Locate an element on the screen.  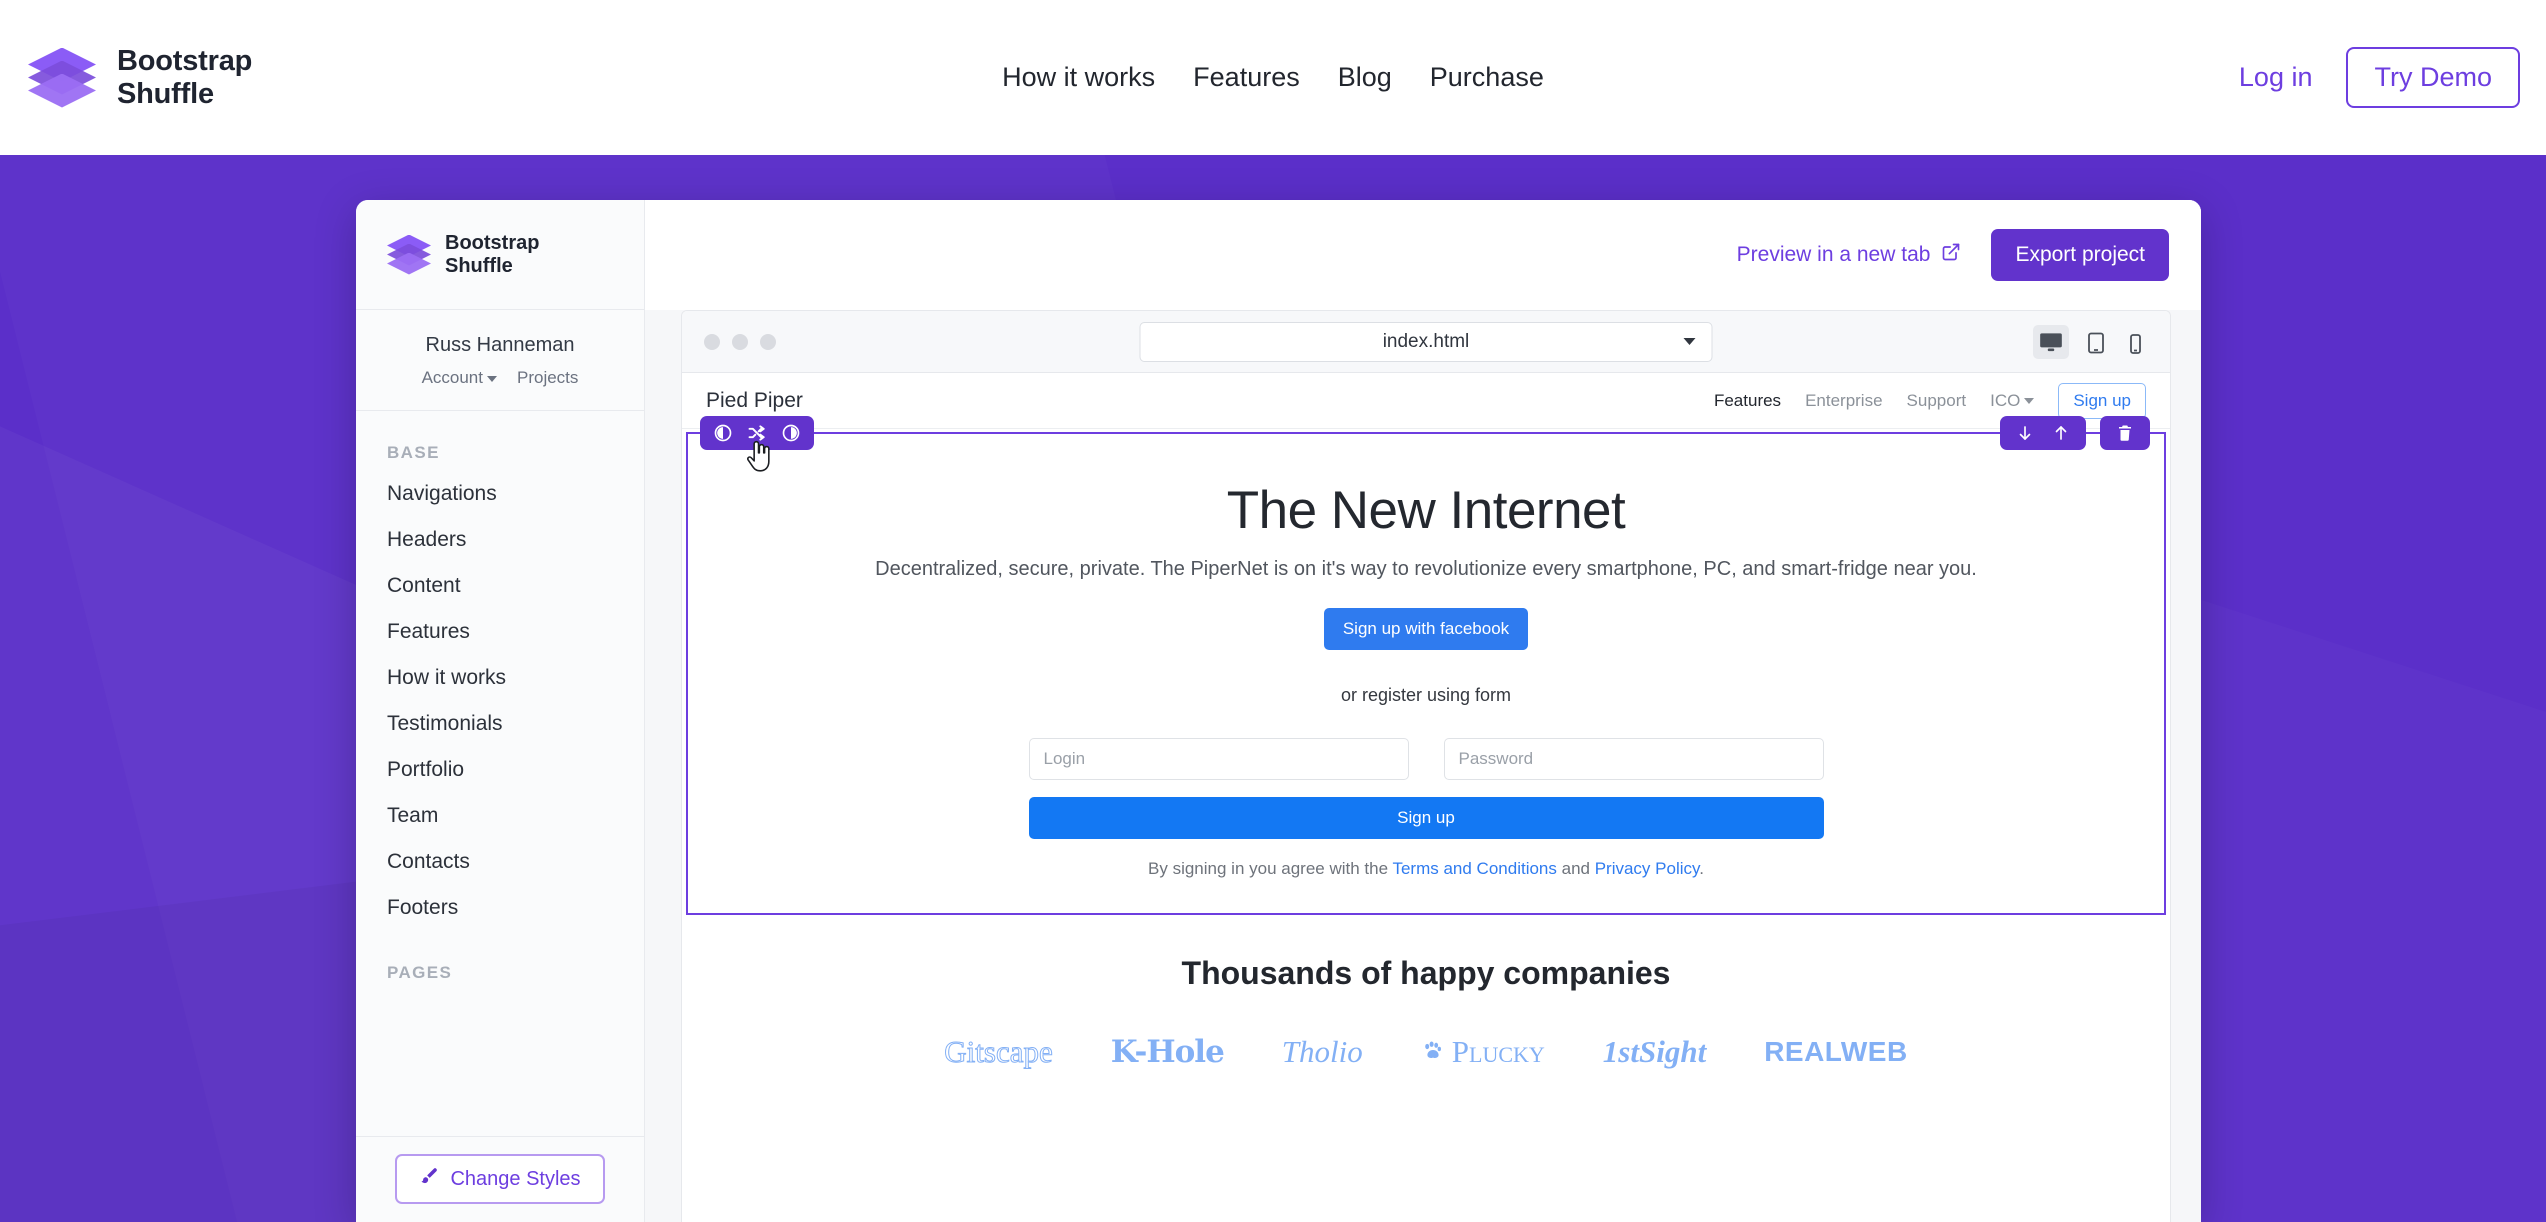
sidebar-item-testimonials: Testimonials is located at coordinates (500, 724).